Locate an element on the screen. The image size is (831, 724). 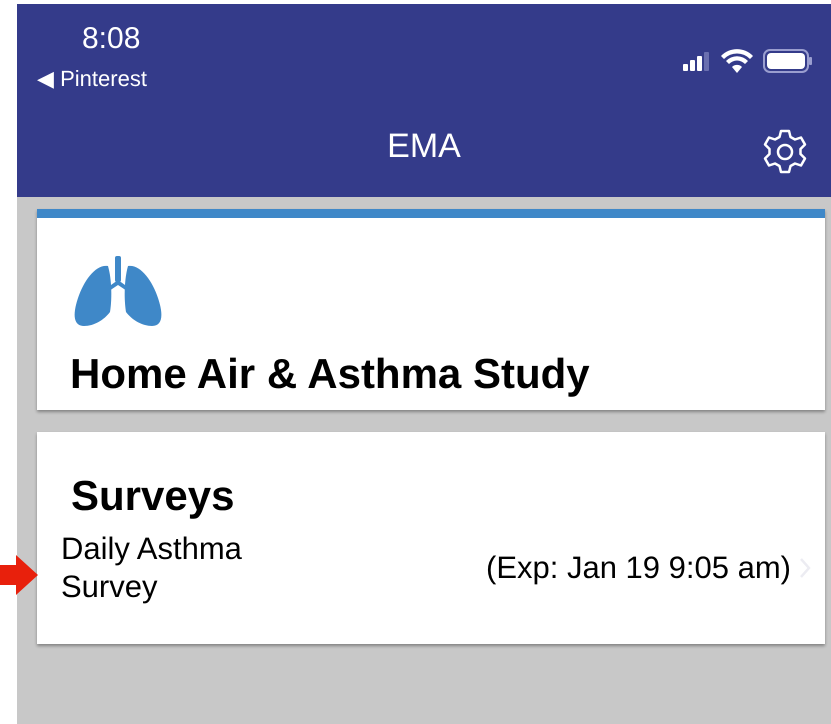
screen-title: EMA is located at coordinates (424, 146).